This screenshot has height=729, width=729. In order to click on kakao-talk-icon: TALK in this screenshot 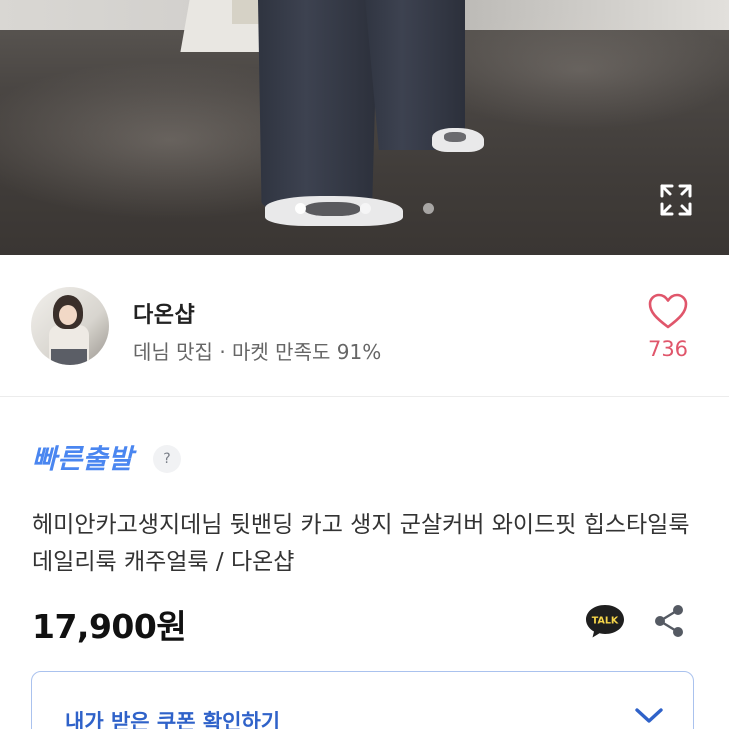, I will do `click(605, 621)`.